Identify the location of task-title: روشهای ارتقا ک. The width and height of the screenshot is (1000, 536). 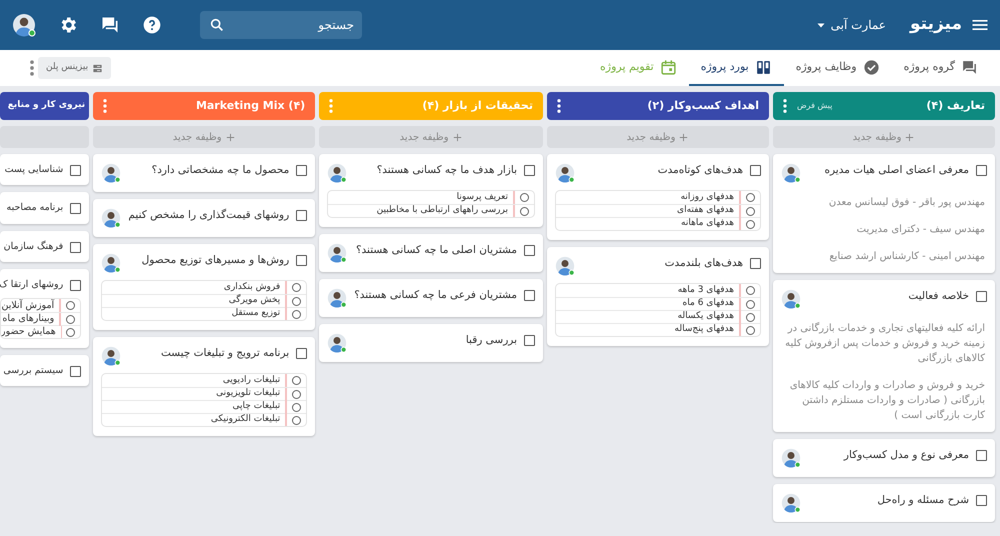
(32, 285).